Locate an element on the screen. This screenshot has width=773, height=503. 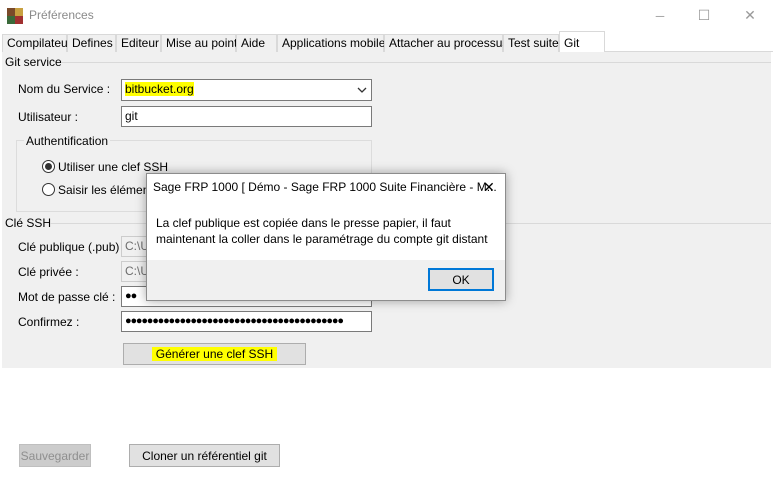
minimize-button: ─ is located at coordinates (660, 15).